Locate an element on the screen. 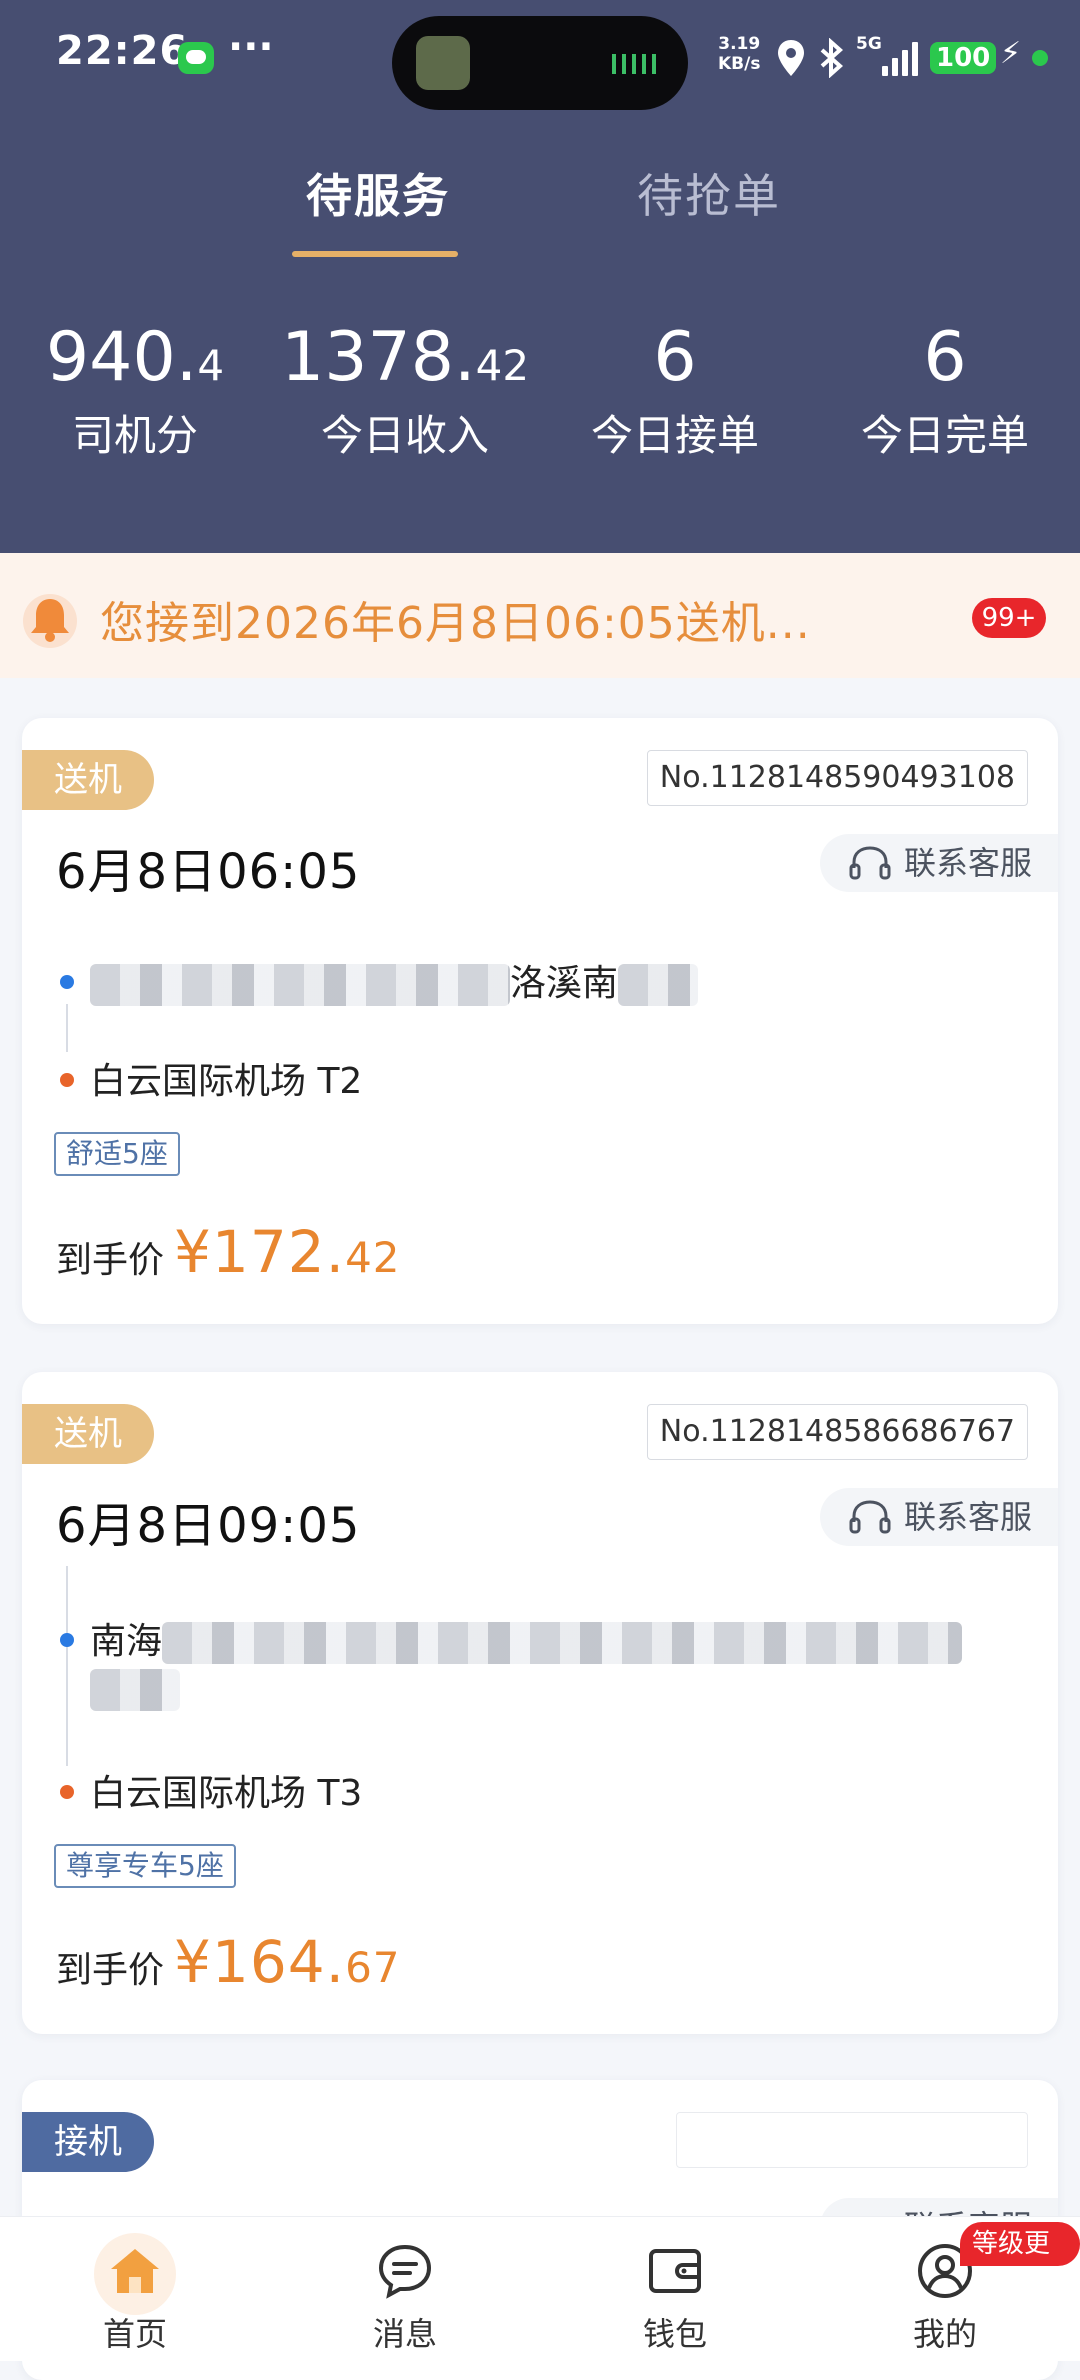 This screenshot has width=1080, height=2380. pickup-address: 洛溪南 is located at coordinates (379, 980).